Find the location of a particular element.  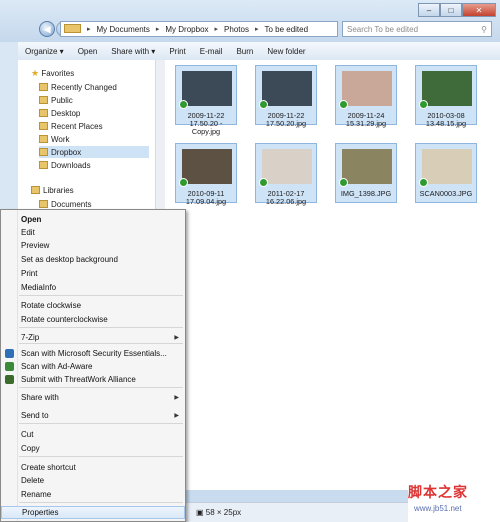

file-name: 2011-02-17 16.22.06.jpg is located at coordinates (286, 198).